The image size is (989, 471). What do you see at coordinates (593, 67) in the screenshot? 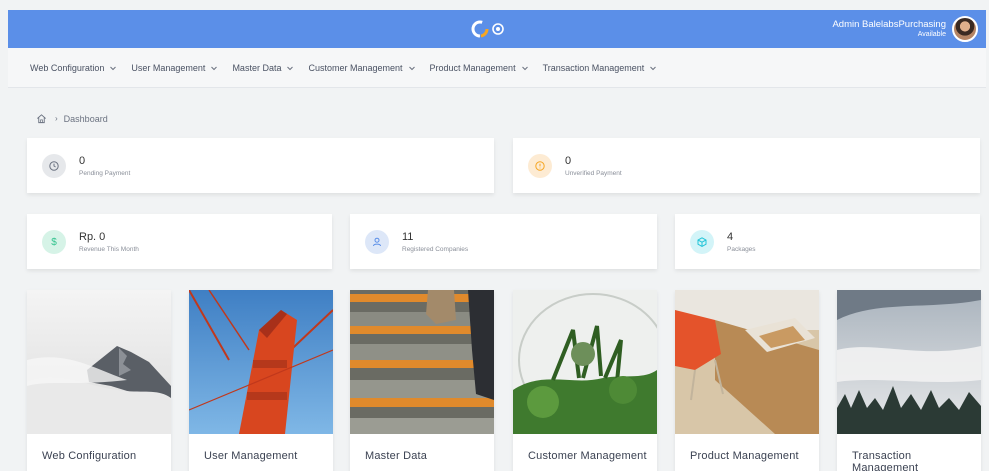
I see `nav-label: Transaction Management` at bounding box center [593, 67].